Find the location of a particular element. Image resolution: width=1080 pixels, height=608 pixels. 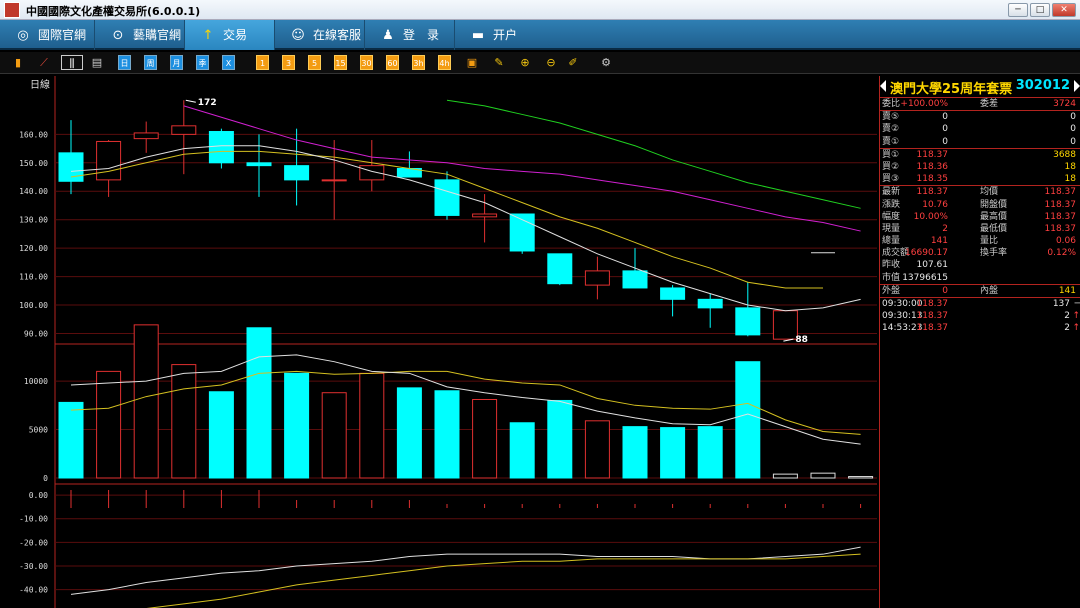

maximize-button: □ is located at coordinates (1040, 10).